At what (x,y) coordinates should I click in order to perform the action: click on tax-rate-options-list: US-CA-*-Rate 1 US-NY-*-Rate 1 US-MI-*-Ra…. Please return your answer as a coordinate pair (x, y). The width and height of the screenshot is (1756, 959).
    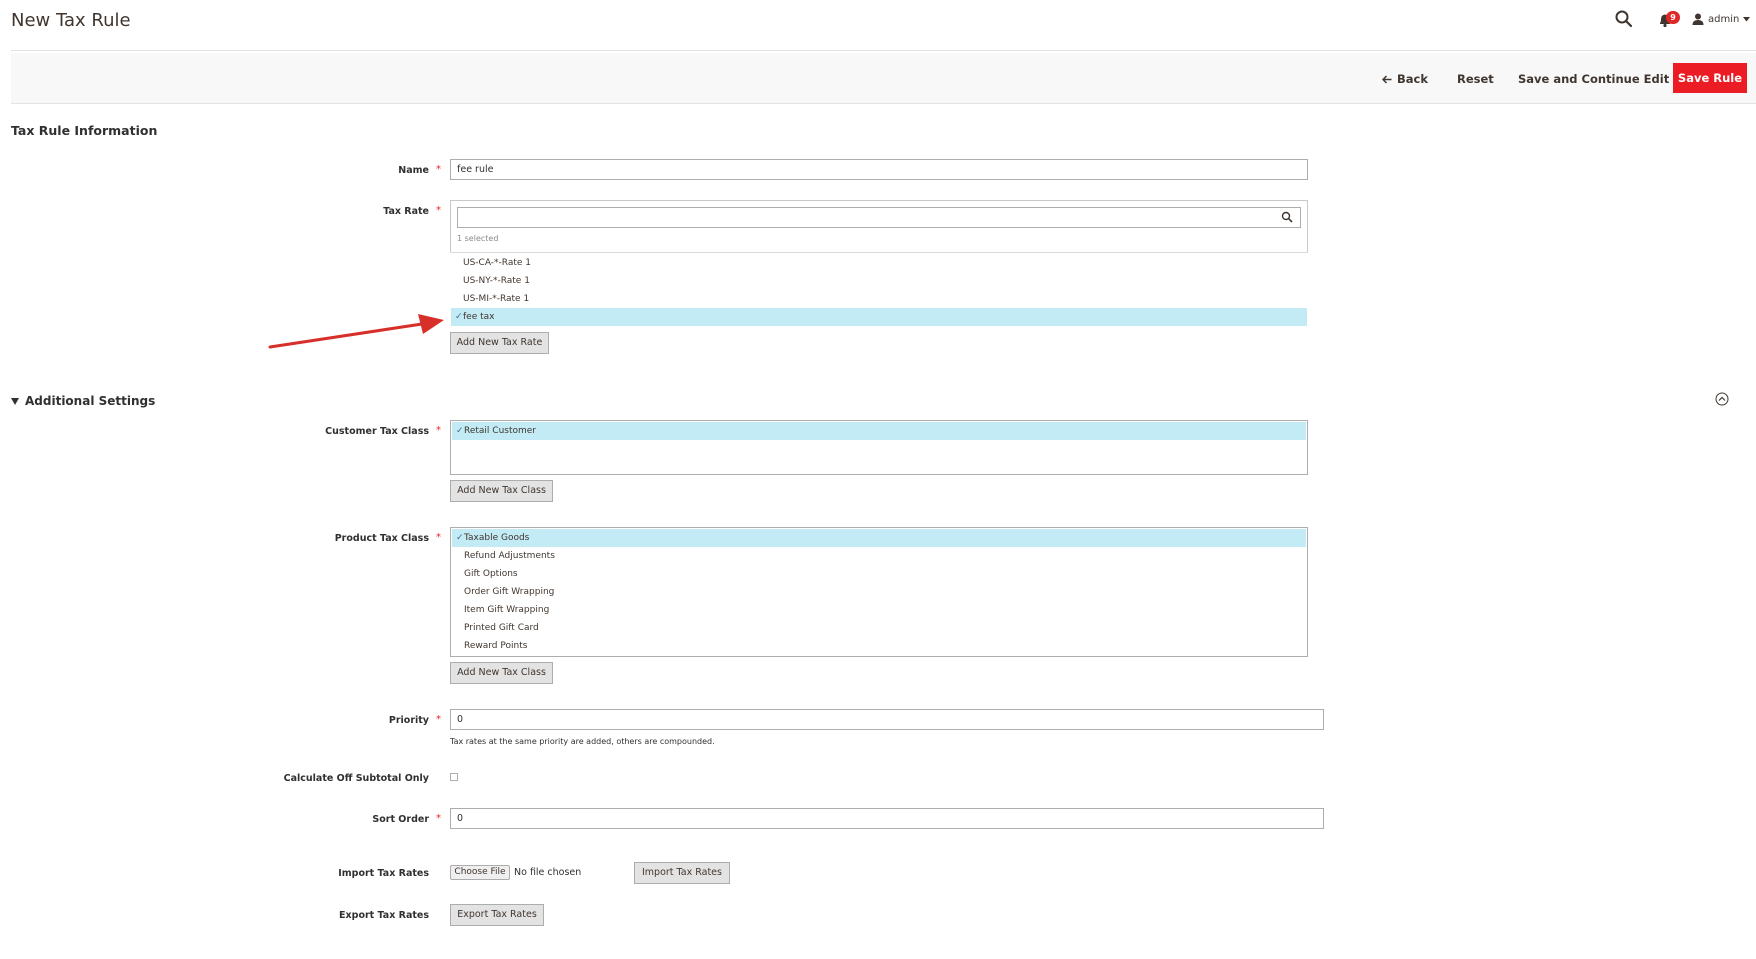
    Looking at the image, I should click on (879, 289).